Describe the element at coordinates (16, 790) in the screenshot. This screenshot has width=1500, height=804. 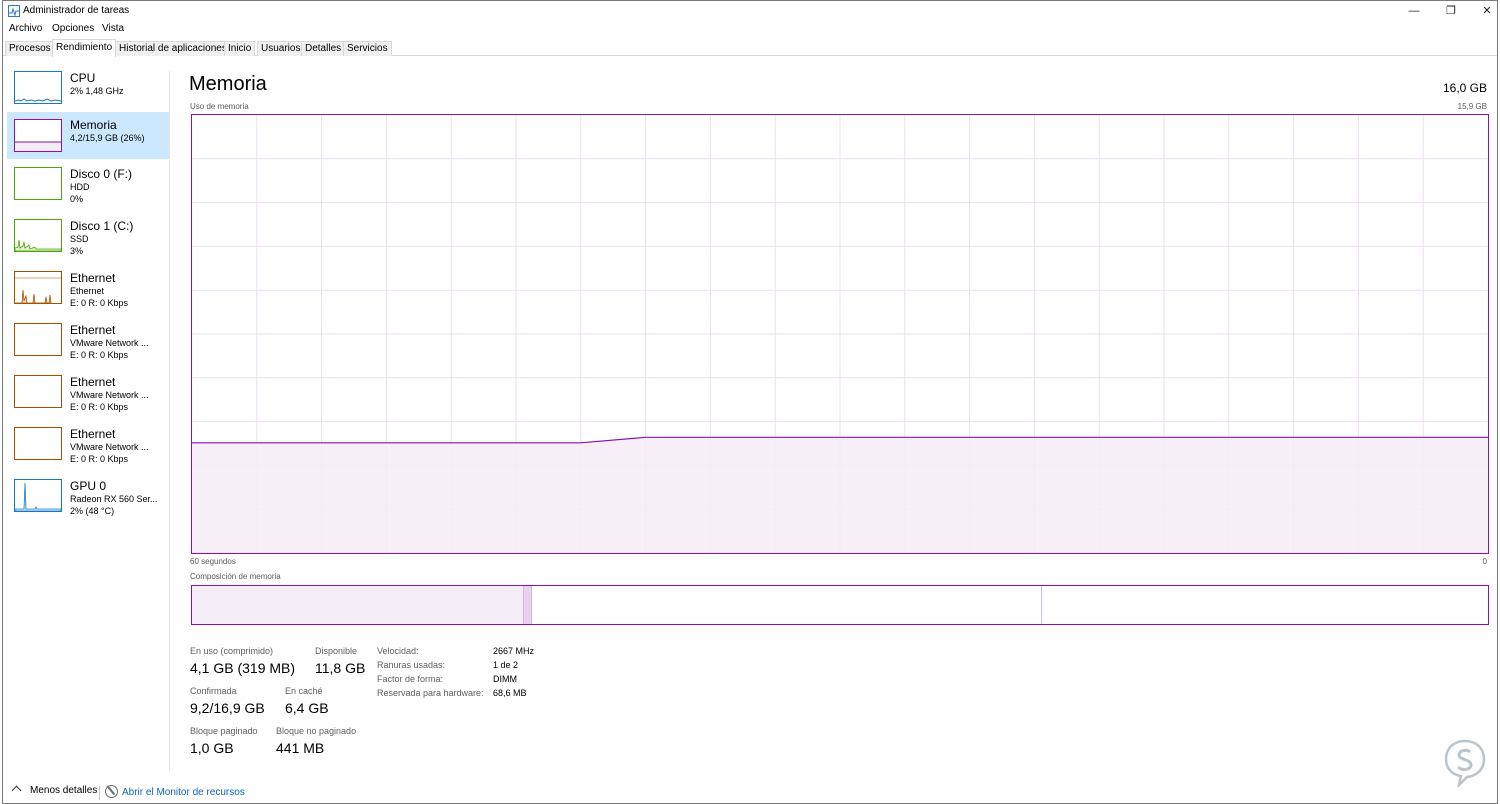
I see `chevron-up-icon` at that location.